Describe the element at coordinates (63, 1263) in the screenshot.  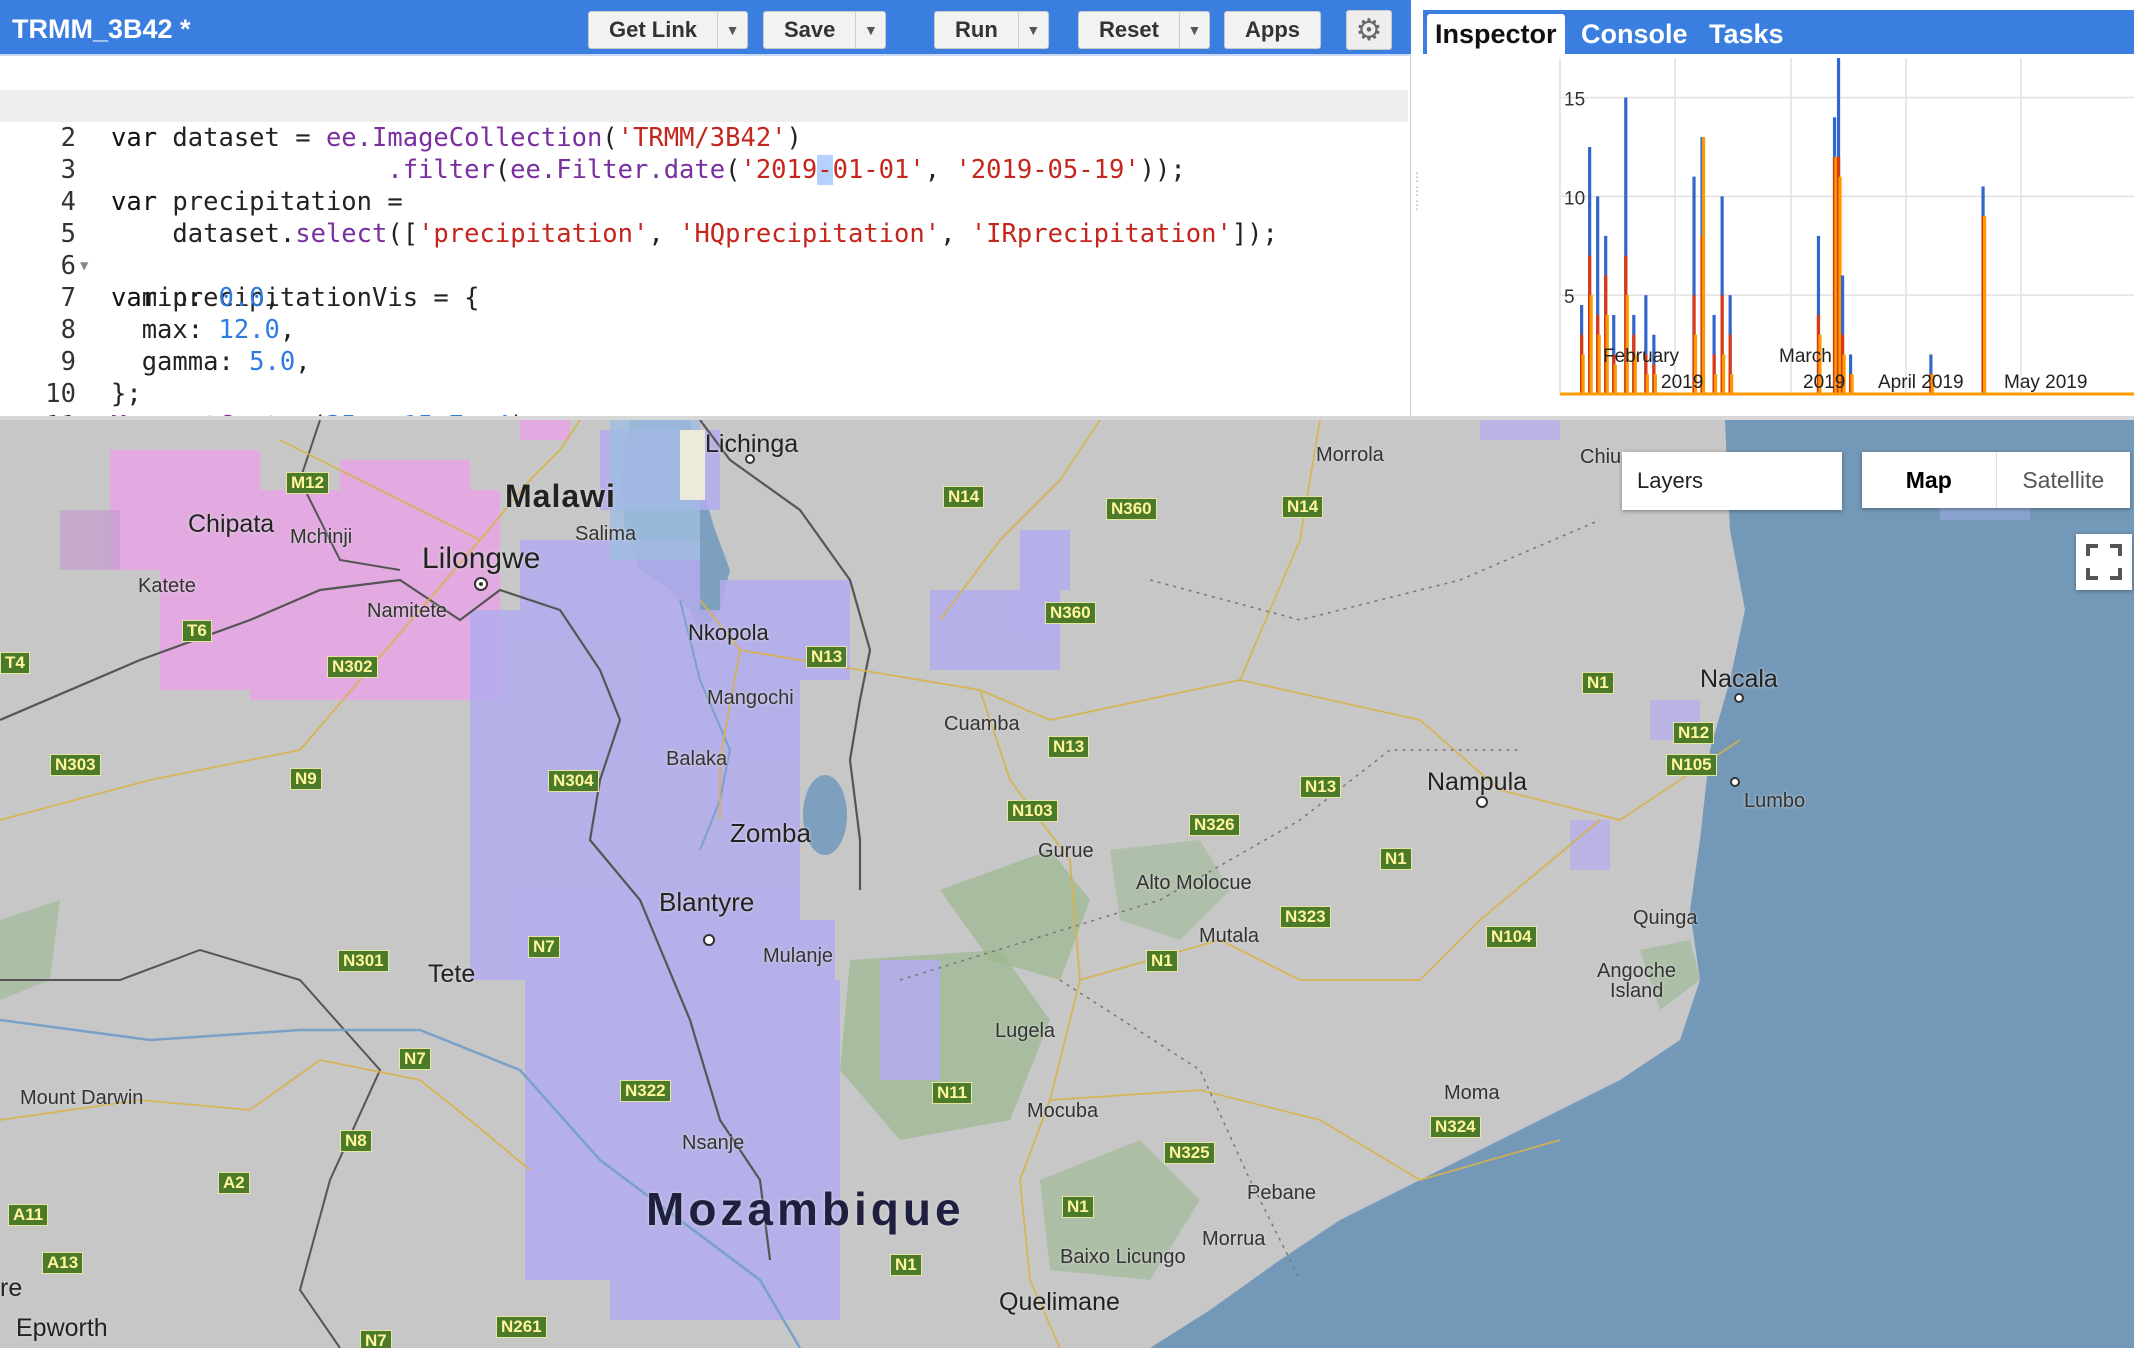
I see `road-shield: A13` at that location.